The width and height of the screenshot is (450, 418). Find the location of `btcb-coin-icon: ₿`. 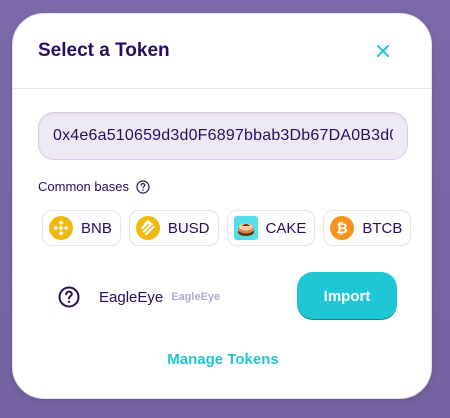

btcb-coin-icon: ₿ is located at coordinates (342, 228).